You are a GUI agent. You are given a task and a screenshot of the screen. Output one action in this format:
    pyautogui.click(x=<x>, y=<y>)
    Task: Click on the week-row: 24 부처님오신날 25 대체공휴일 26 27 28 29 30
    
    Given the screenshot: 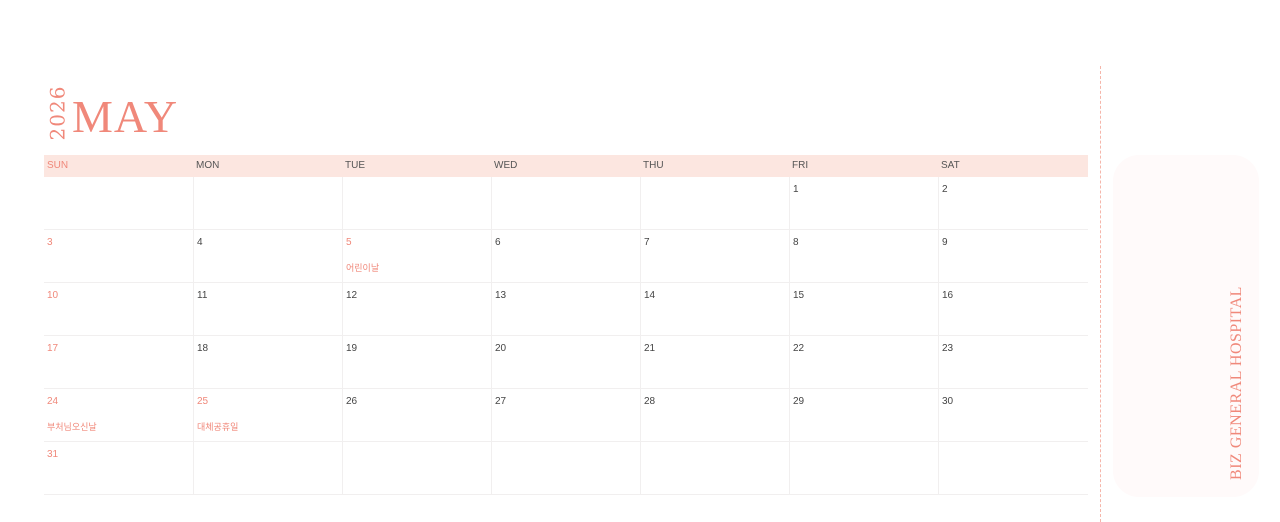 What is the action you would take?
    pyautogui.click(x=566, y=415)
    